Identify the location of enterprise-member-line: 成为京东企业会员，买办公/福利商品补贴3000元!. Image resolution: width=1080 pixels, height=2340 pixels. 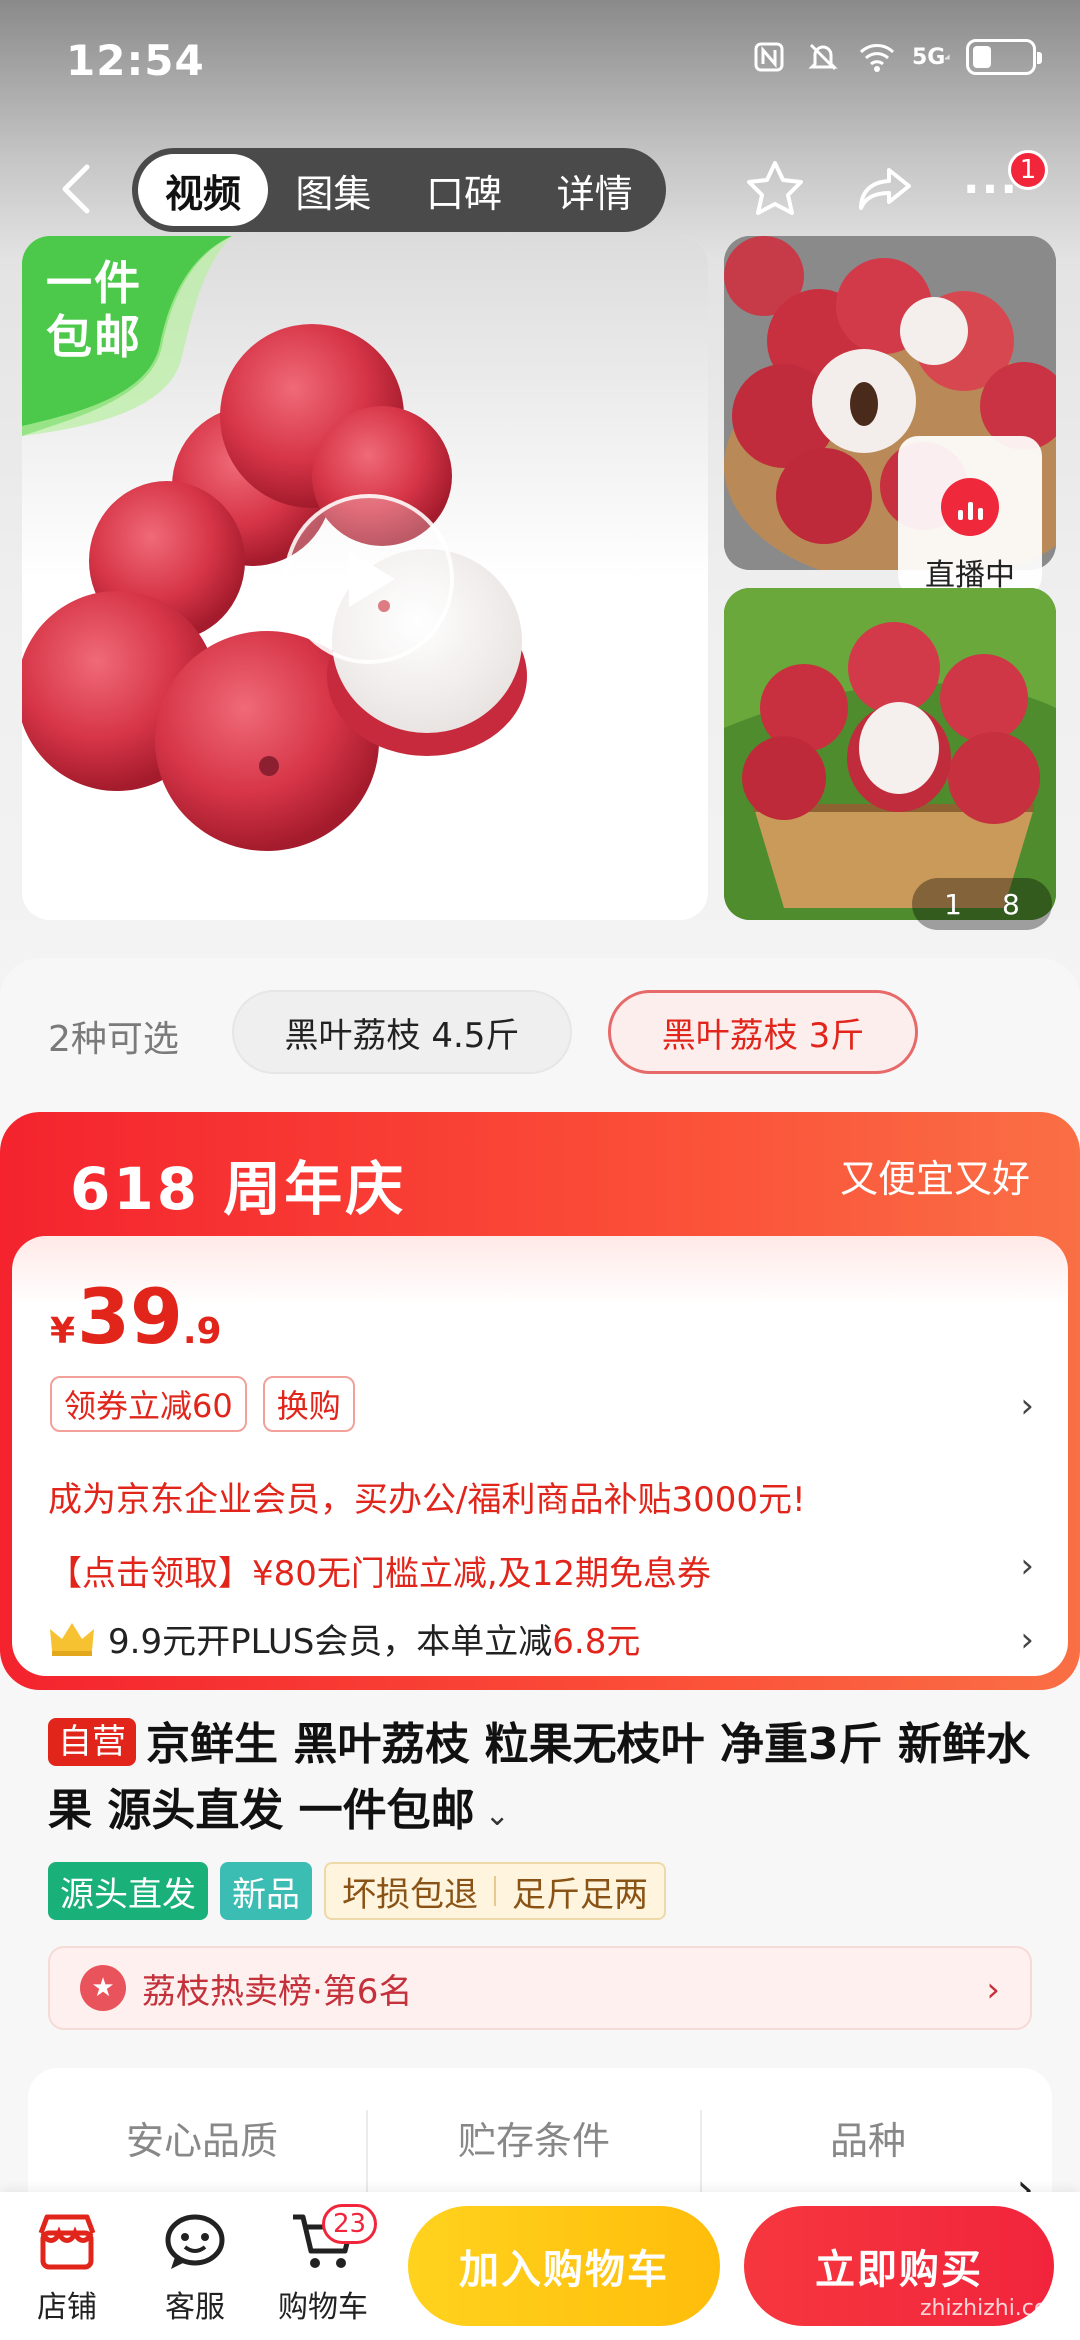
(427, 1496).